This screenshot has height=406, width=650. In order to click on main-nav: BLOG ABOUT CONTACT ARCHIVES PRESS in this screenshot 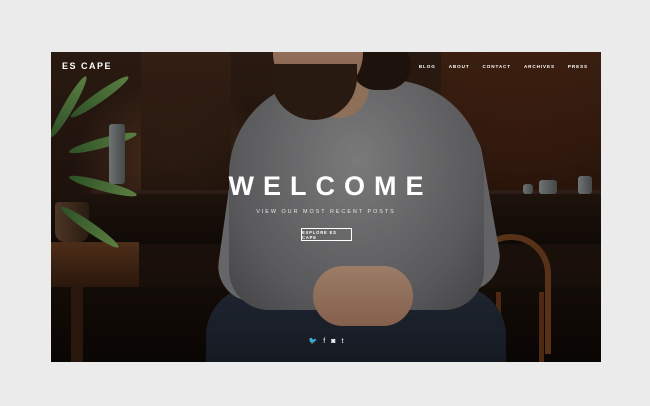, I will do `click(503, 66)`.